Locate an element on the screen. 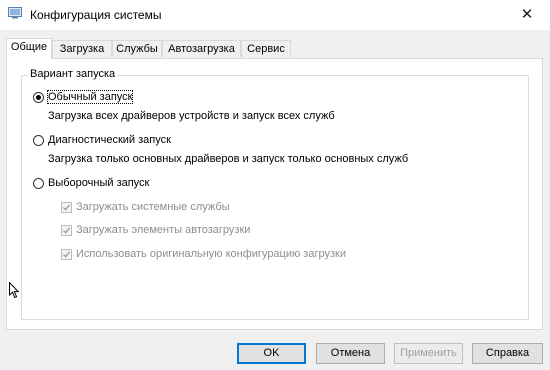 The image size is (550, 370). radio-label: Диагностический запуск is located at coordinates (109, 140).